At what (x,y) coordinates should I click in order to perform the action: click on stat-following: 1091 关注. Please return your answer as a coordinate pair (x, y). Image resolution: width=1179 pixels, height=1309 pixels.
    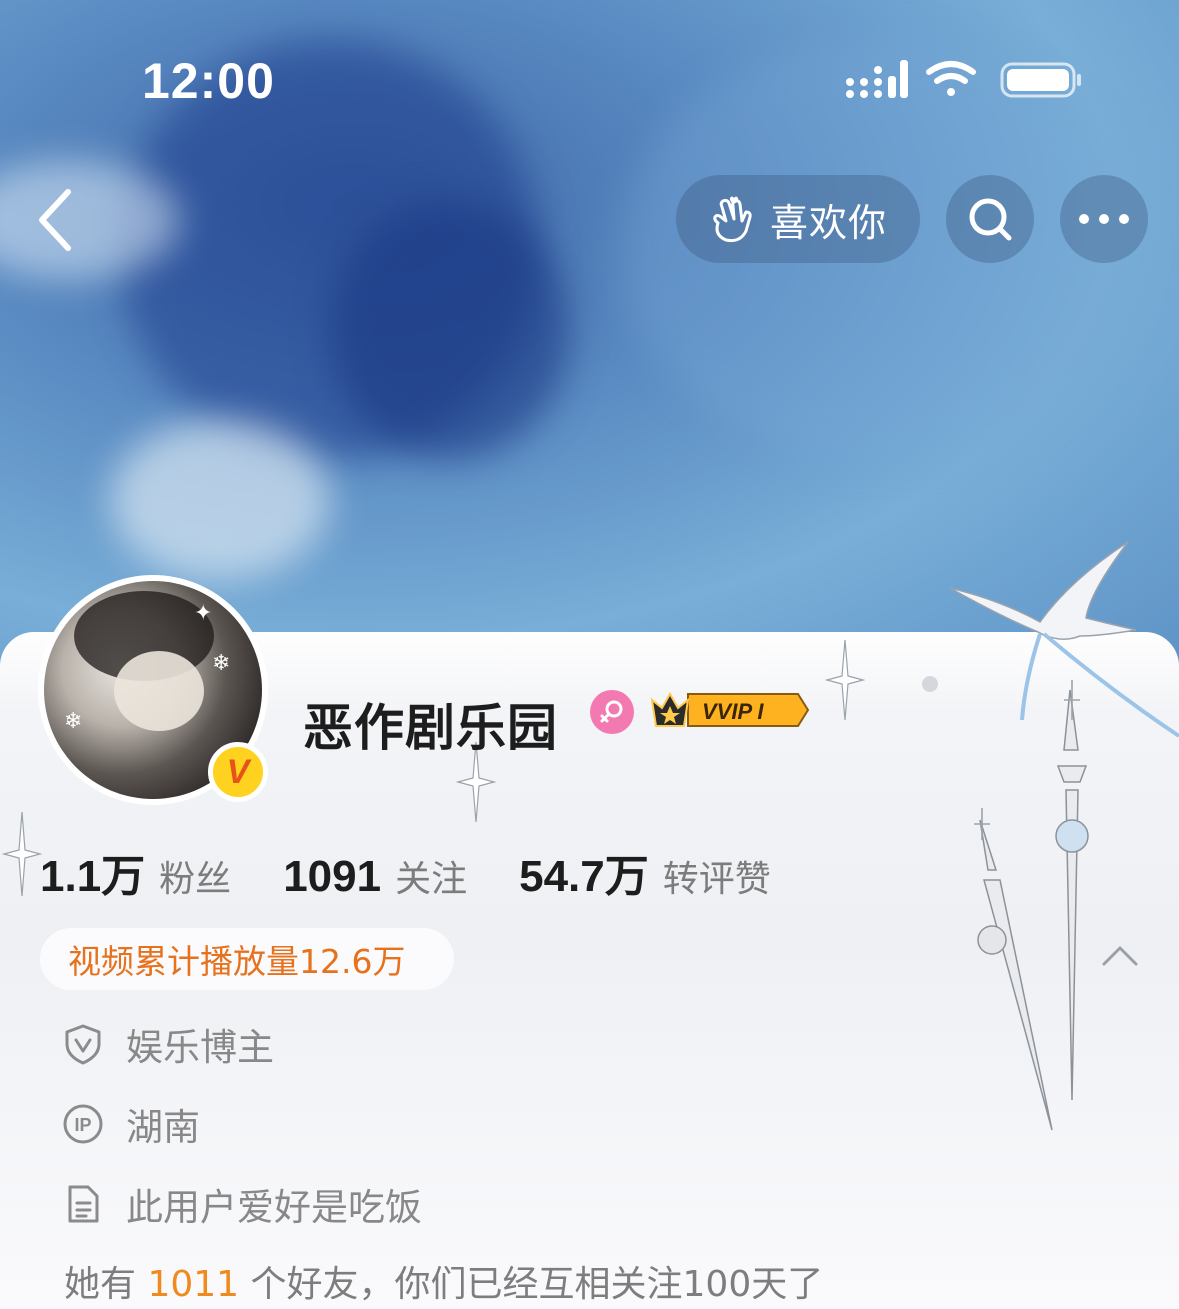
    Looking at the image, I should click on (375, 876).